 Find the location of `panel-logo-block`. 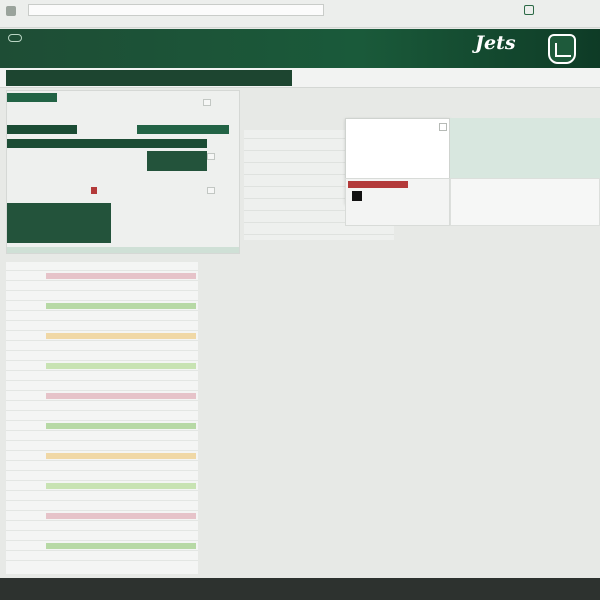

panel-logo-block is located at coordinates (59, 223).